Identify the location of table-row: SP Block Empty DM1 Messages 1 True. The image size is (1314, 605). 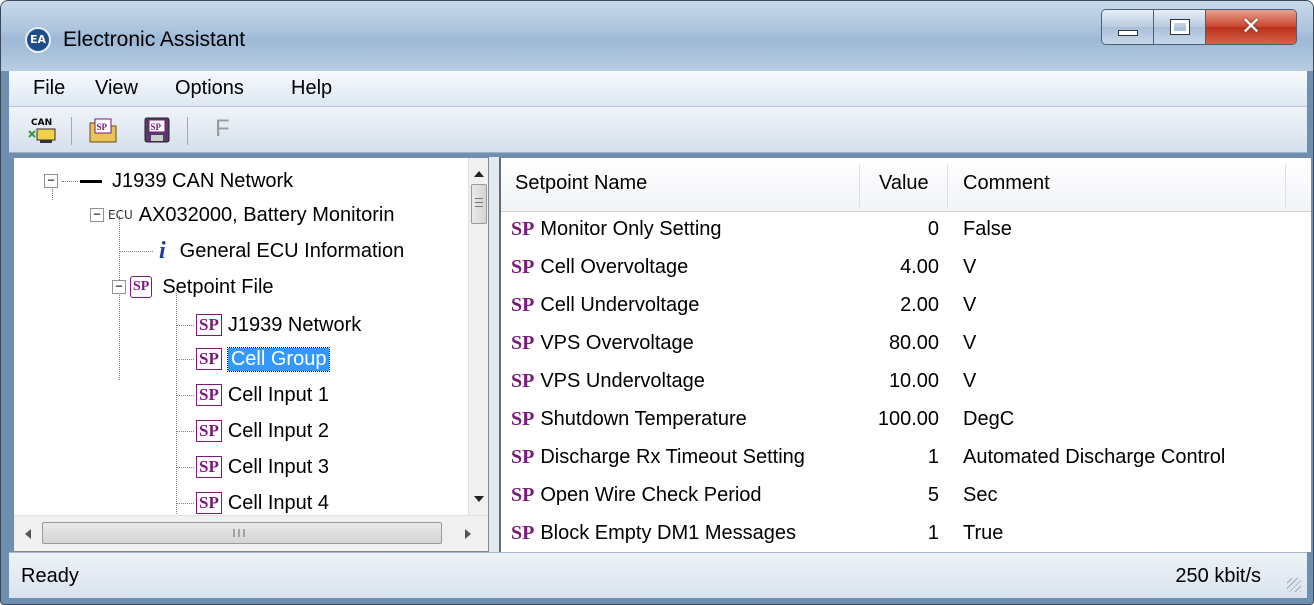
(906, 533).